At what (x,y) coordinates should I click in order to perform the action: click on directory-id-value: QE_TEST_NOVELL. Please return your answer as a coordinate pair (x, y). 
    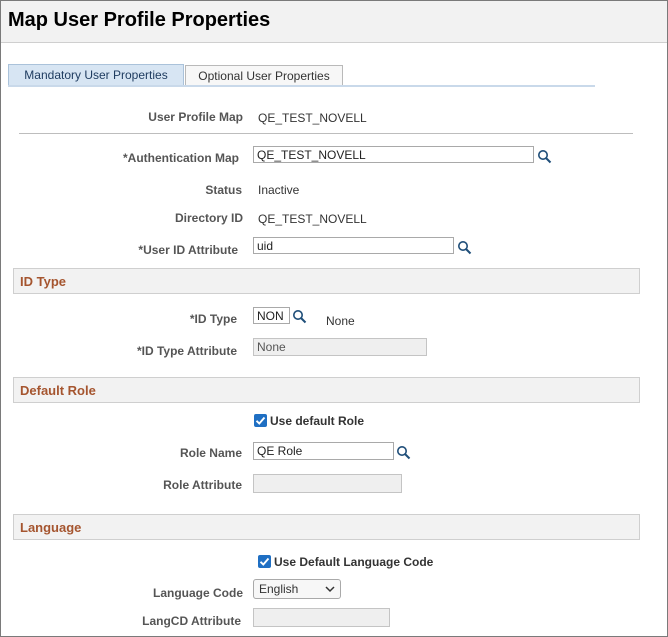
    Looking at the image, I should click on (312, 219).